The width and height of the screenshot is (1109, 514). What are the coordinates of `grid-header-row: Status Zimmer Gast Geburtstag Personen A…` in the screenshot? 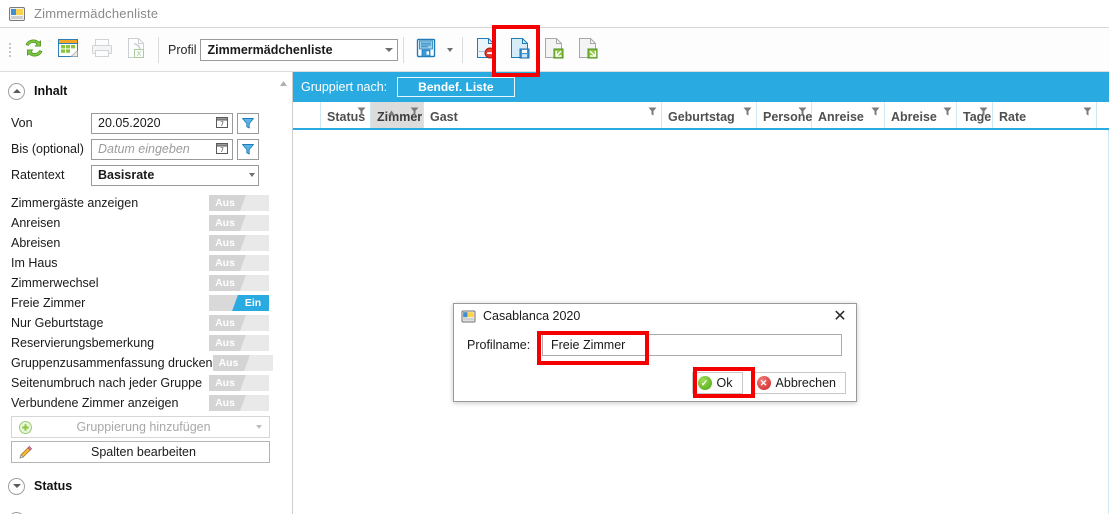 It's located at (701, 116).